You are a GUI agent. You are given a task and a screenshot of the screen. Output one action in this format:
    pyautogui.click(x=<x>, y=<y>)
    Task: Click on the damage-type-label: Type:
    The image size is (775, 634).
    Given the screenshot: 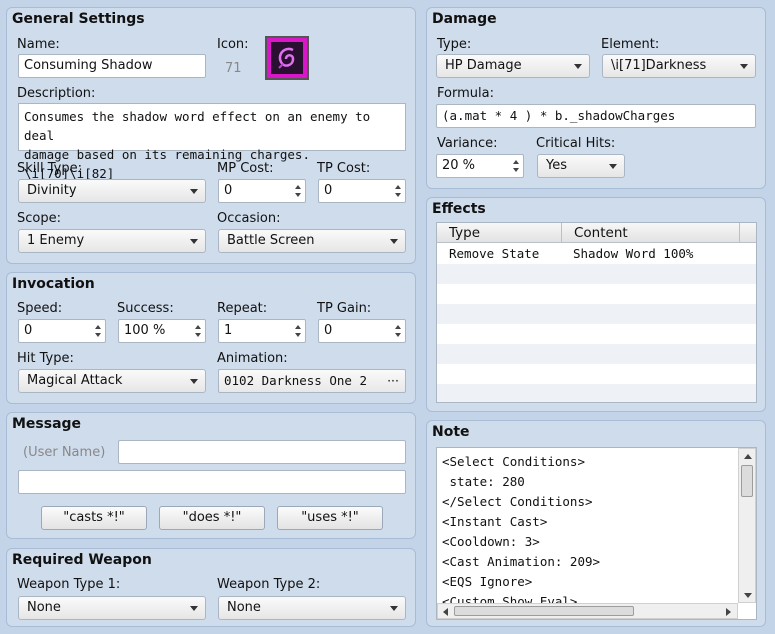 What is the action you would take?
    pyautogui.click(x=454, y=44)
    